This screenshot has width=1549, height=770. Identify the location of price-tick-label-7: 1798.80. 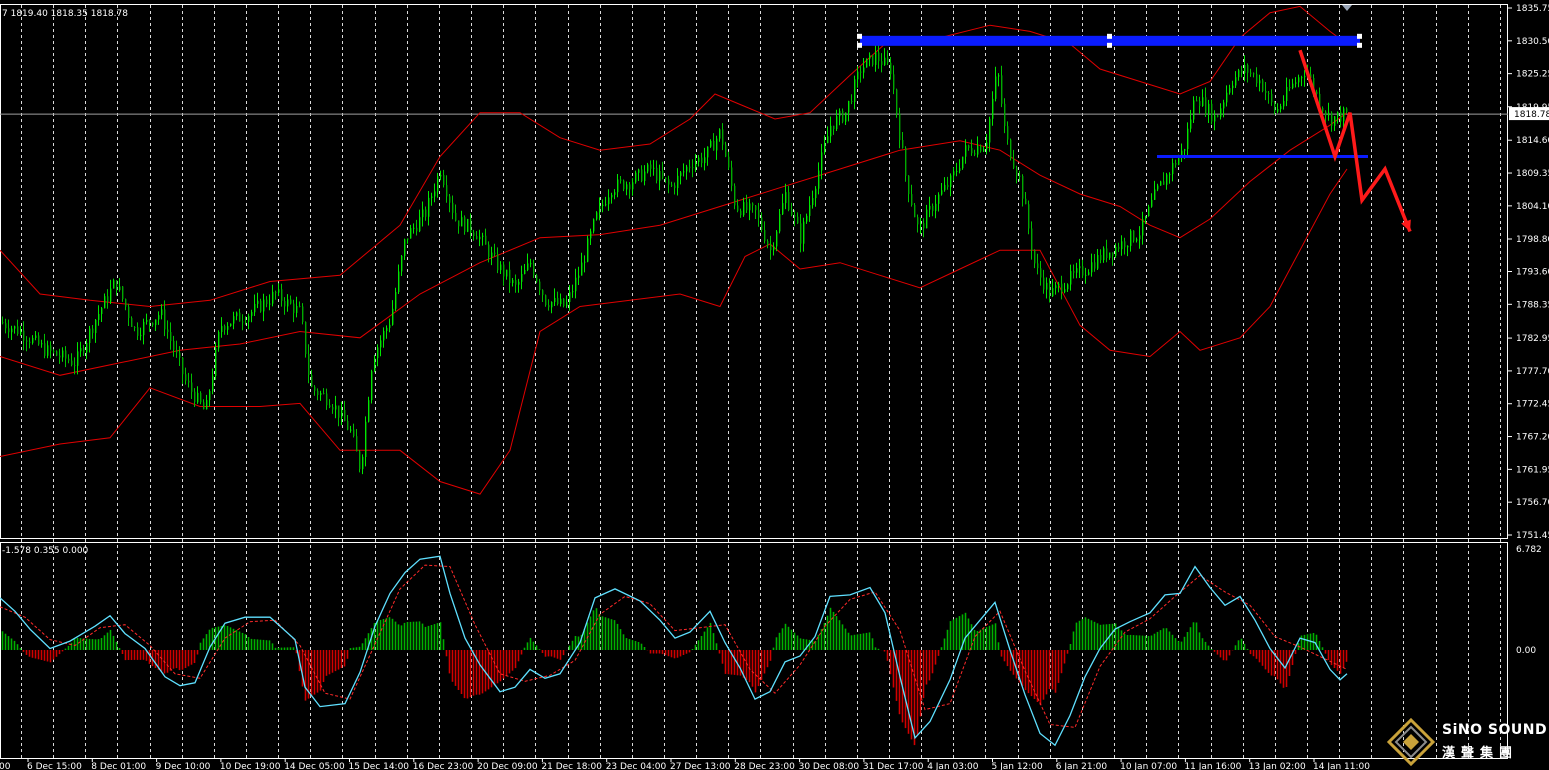
(1532, 240).